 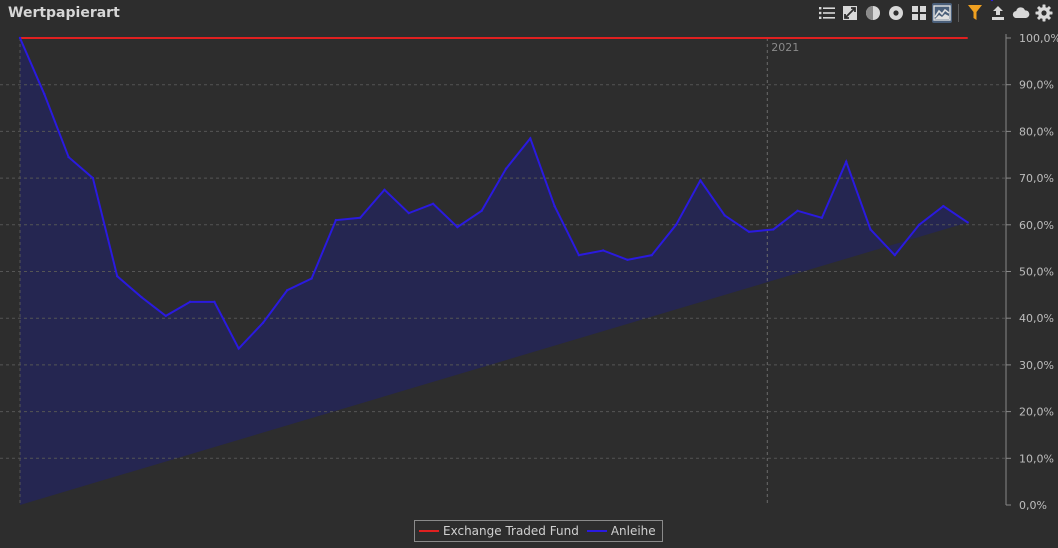 I want to click on legend-swatch-anleihe, so click(x=596, y=531).